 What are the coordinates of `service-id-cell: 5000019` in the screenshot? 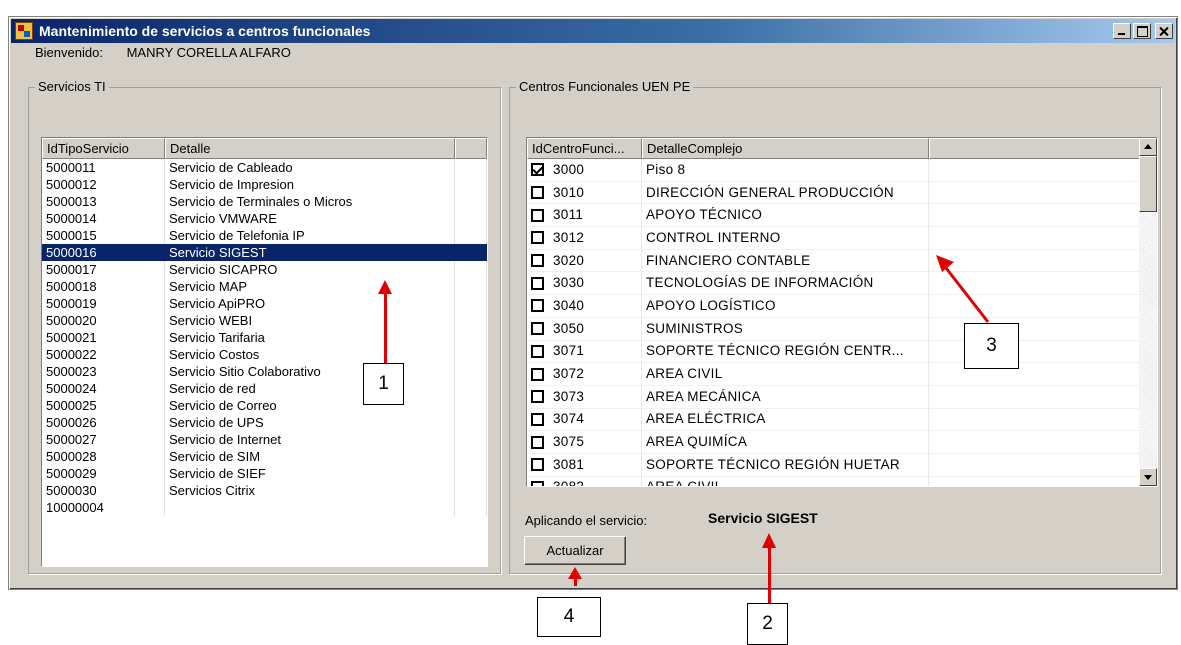 It's located at (103, 303).